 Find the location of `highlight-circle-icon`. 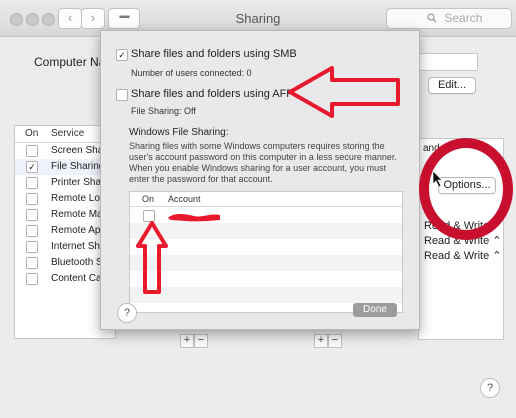

highlight-circle-icon is located at coordinates (466, 189).